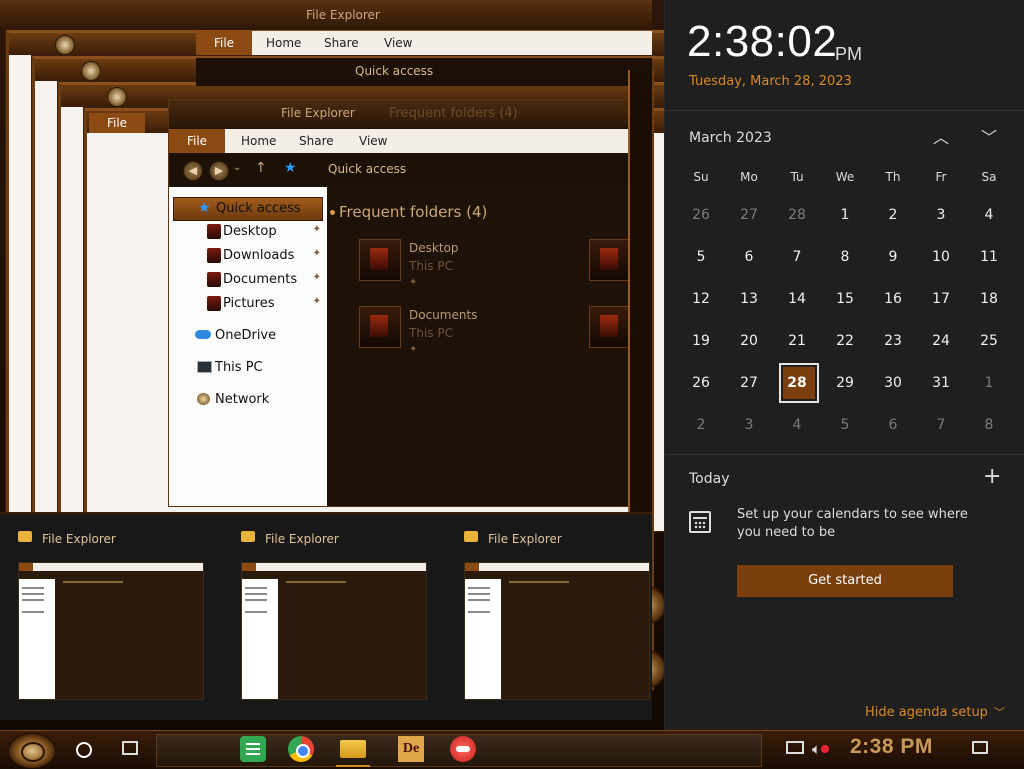 The width and height of the screenshot is (1024, 769). I want to click on calendar-day: 10, so click(941, 257).